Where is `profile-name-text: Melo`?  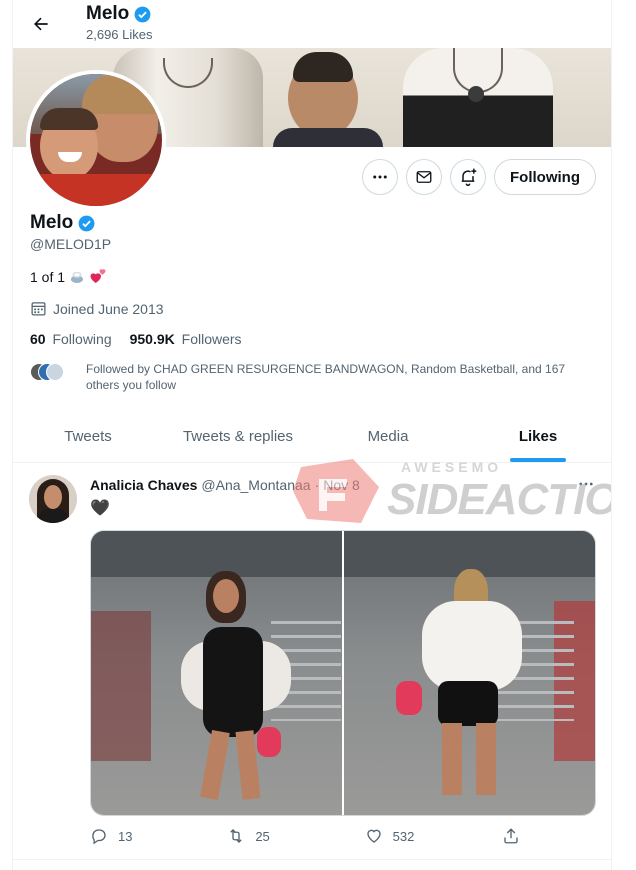
profile-name-text: Melo is located at coordinates (52, 222).